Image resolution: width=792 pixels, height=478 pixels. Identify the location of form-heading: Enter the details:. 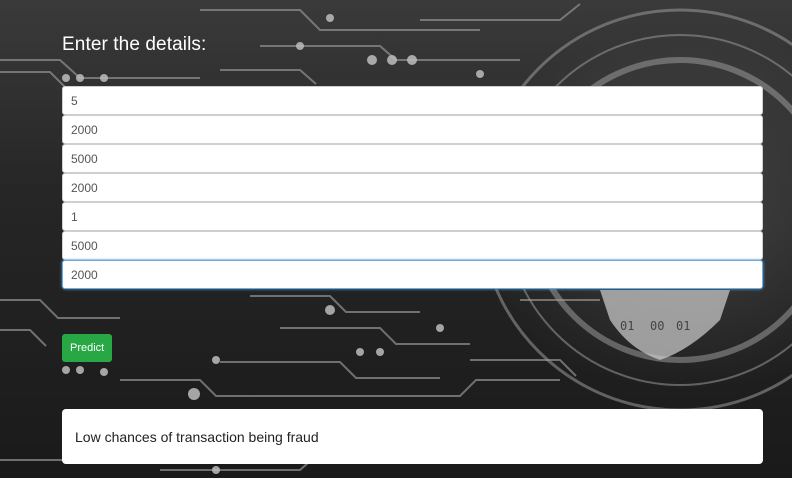
(134, 44).